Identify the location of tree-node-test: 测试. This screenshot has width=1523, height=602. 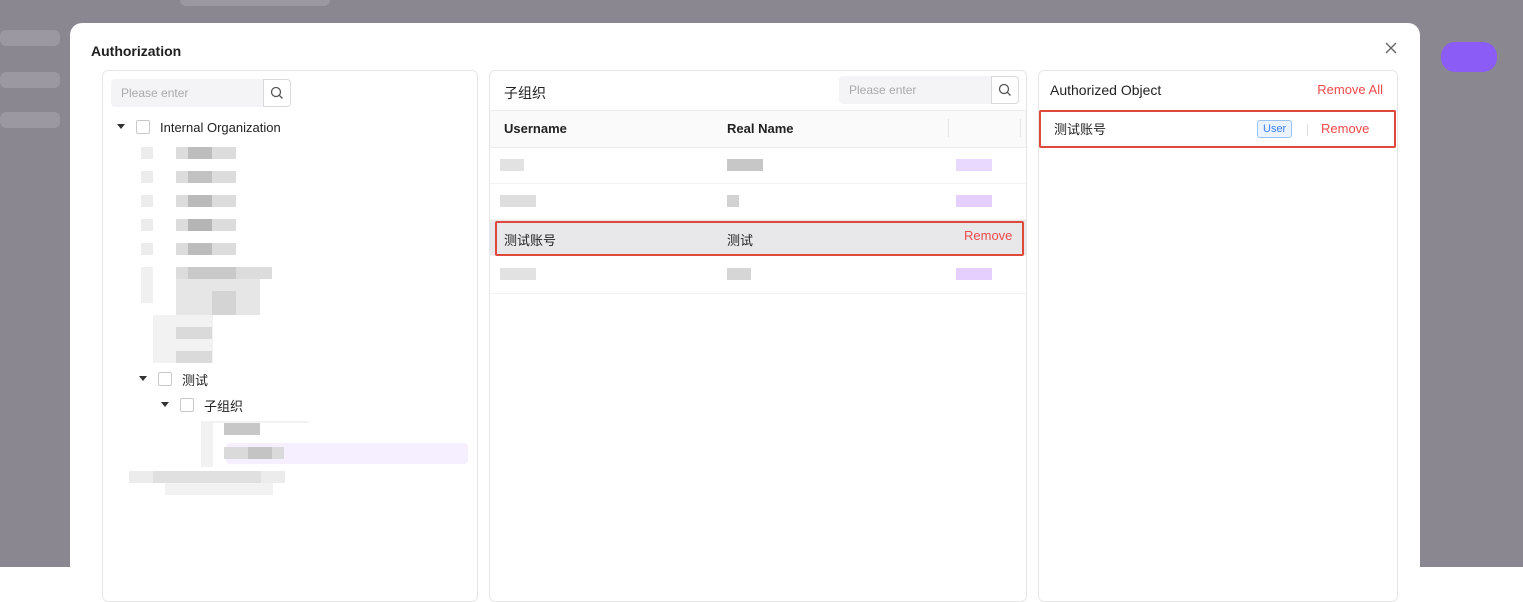
(173, 379).